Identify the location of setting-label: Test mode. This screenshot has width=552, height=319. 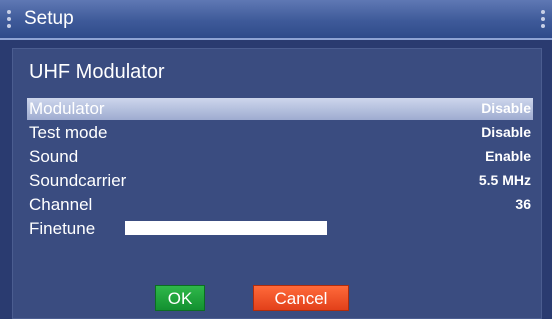
(68, 132).